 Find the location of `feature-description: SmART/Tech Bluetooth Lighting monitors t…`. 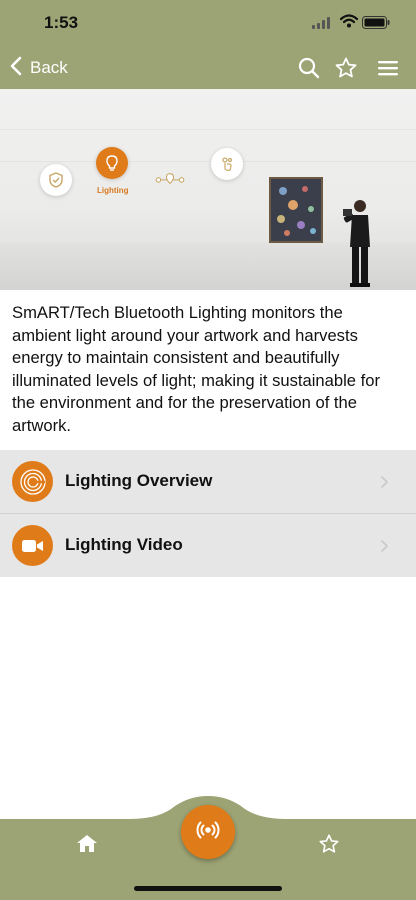

feature-description: SmART/Tech Bluetooth Lighting monitors t… is located at coordinates (196, 369).